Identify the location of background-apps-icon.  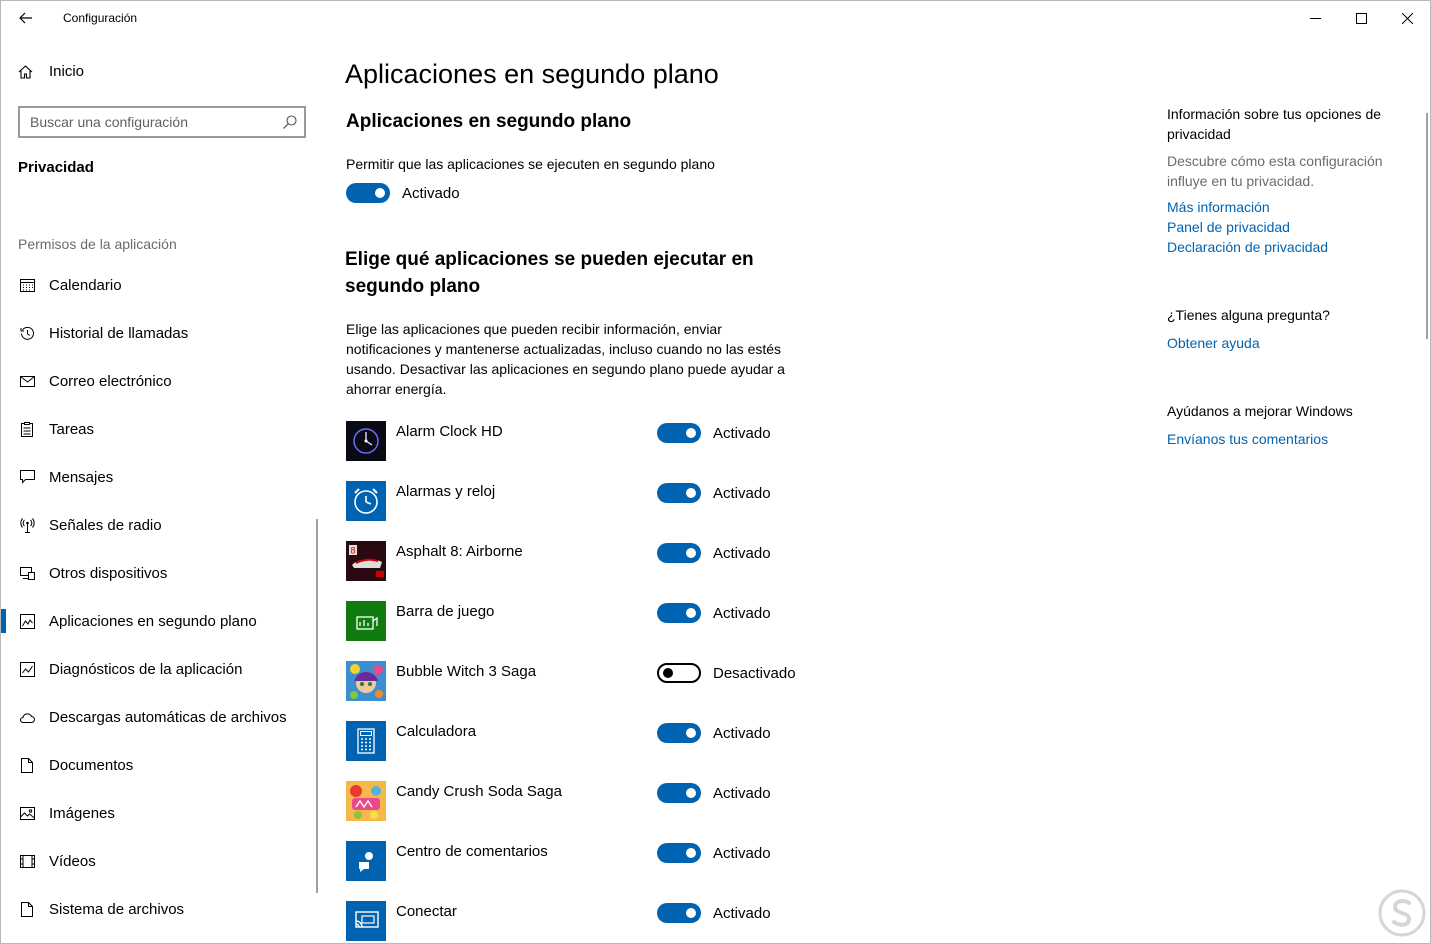
(27, 621).